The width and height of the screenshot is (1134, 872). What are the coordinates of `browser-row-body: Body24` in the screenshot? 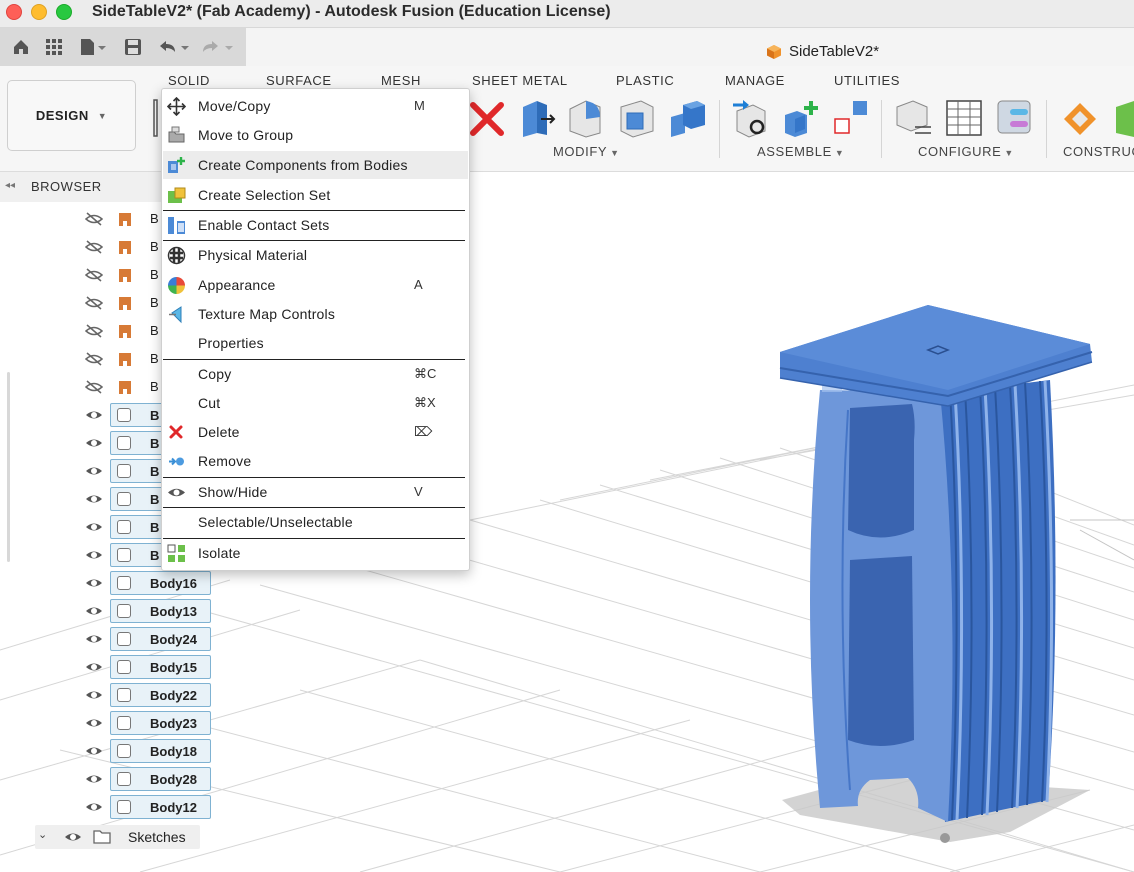 It's located at (149, 639).